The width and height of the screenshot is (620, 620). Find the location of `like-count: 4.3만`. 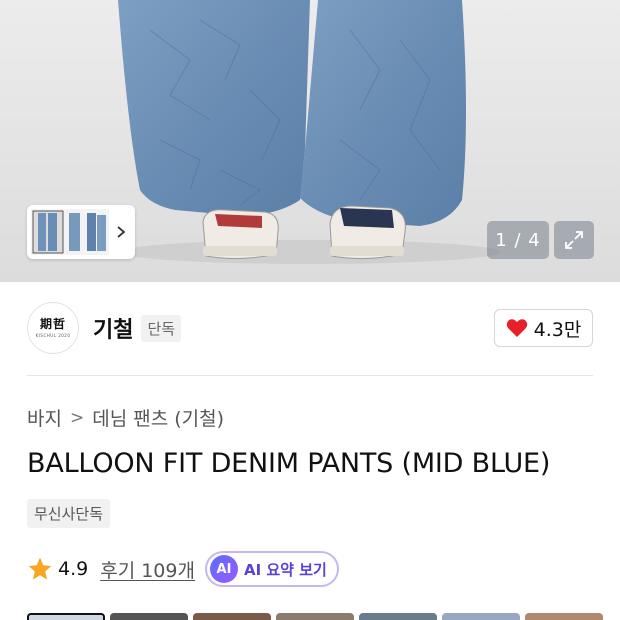

like-count: 4.3만 is located at coordinates (557, 329).